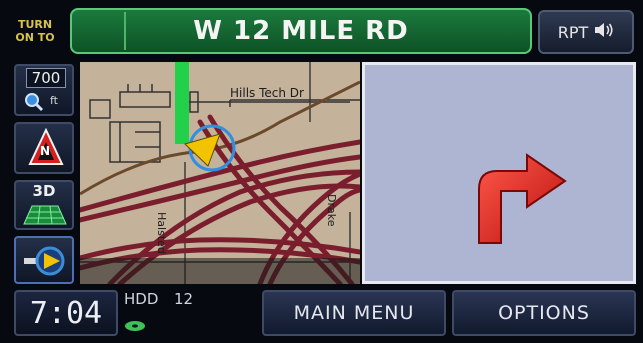  Describe the element at coordinates (182, 103) in the screenshot. I see `route-line` at that location.